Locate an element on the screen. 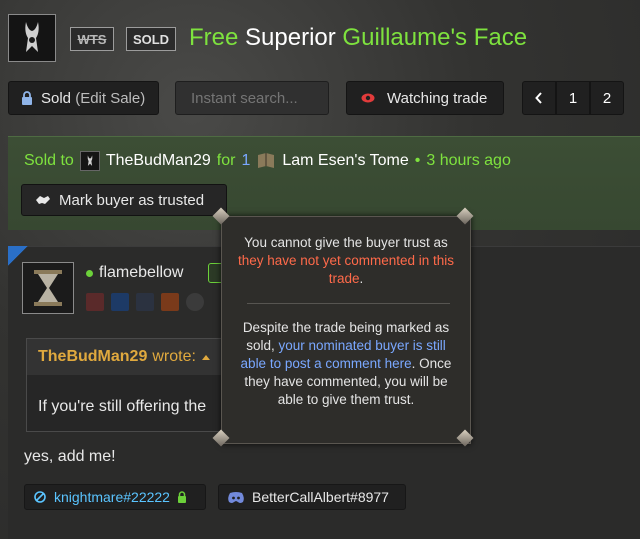 This screenshot has width=640, height=539. sold-label: Sold is located at coordinates (56, 98).